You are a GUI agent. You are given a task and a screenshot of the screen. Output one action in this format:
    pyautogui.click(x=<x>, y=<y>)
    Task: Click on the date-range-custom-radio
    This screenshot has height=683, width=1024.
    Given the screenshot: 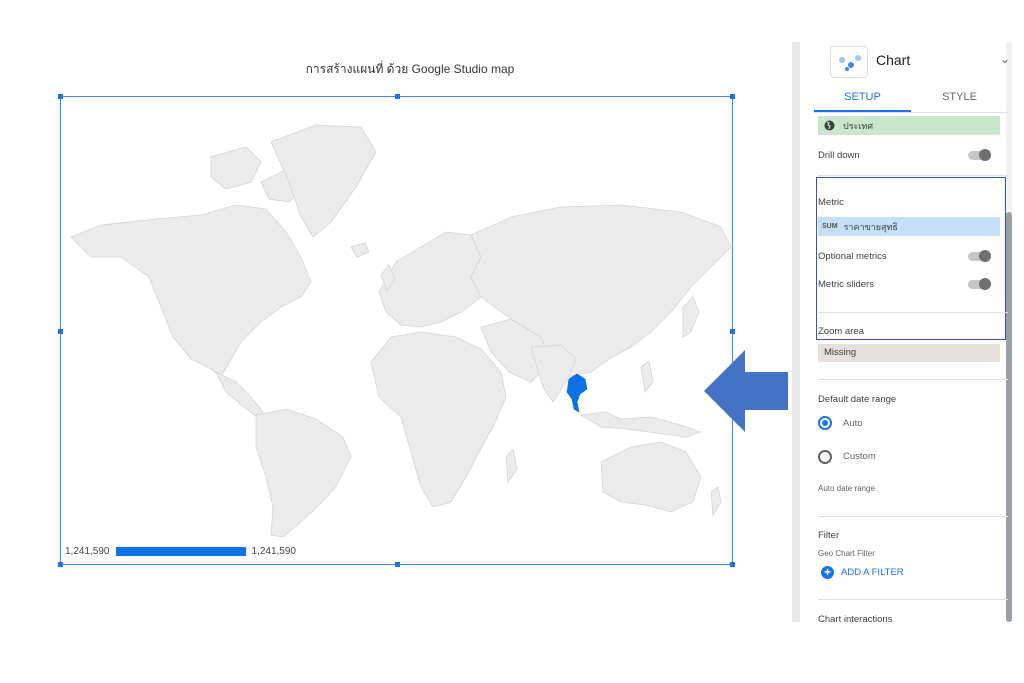 What is the action you would take?
    pyautogui.click(x=825, y=457)
    